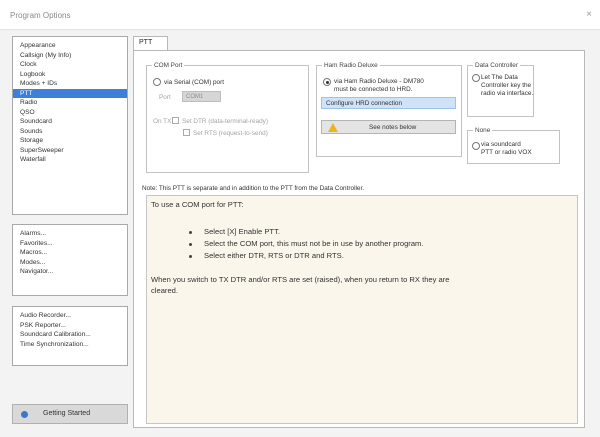 The width and height of the screenshot is (600, 437). What do you see at coordinates (70, 93) in the screenshot?
I see `sidebar-item-ptt: PTT` at bounding box center [70, 93].